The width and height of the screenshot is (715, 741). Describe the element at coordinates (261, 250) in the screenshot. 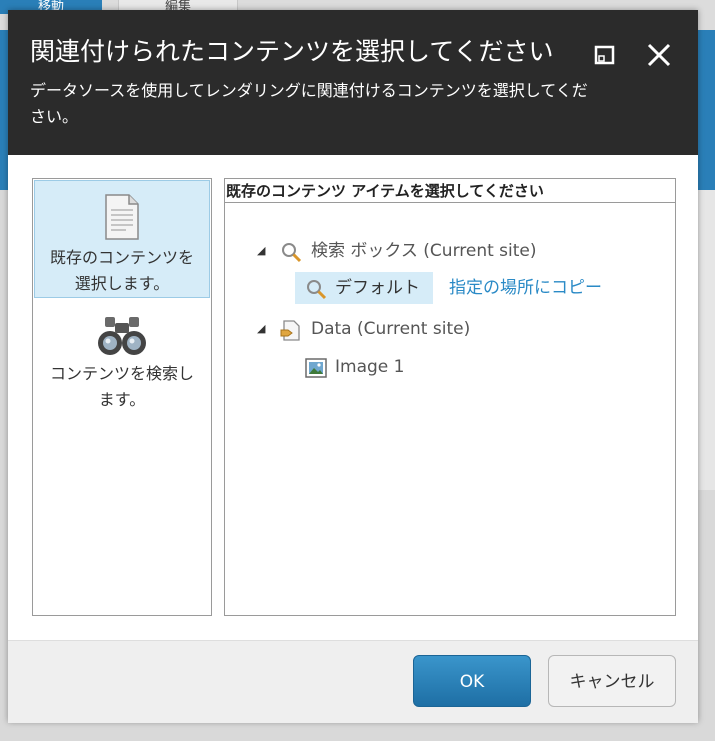

I see `tree-expander-search-box: ◢` at that location.